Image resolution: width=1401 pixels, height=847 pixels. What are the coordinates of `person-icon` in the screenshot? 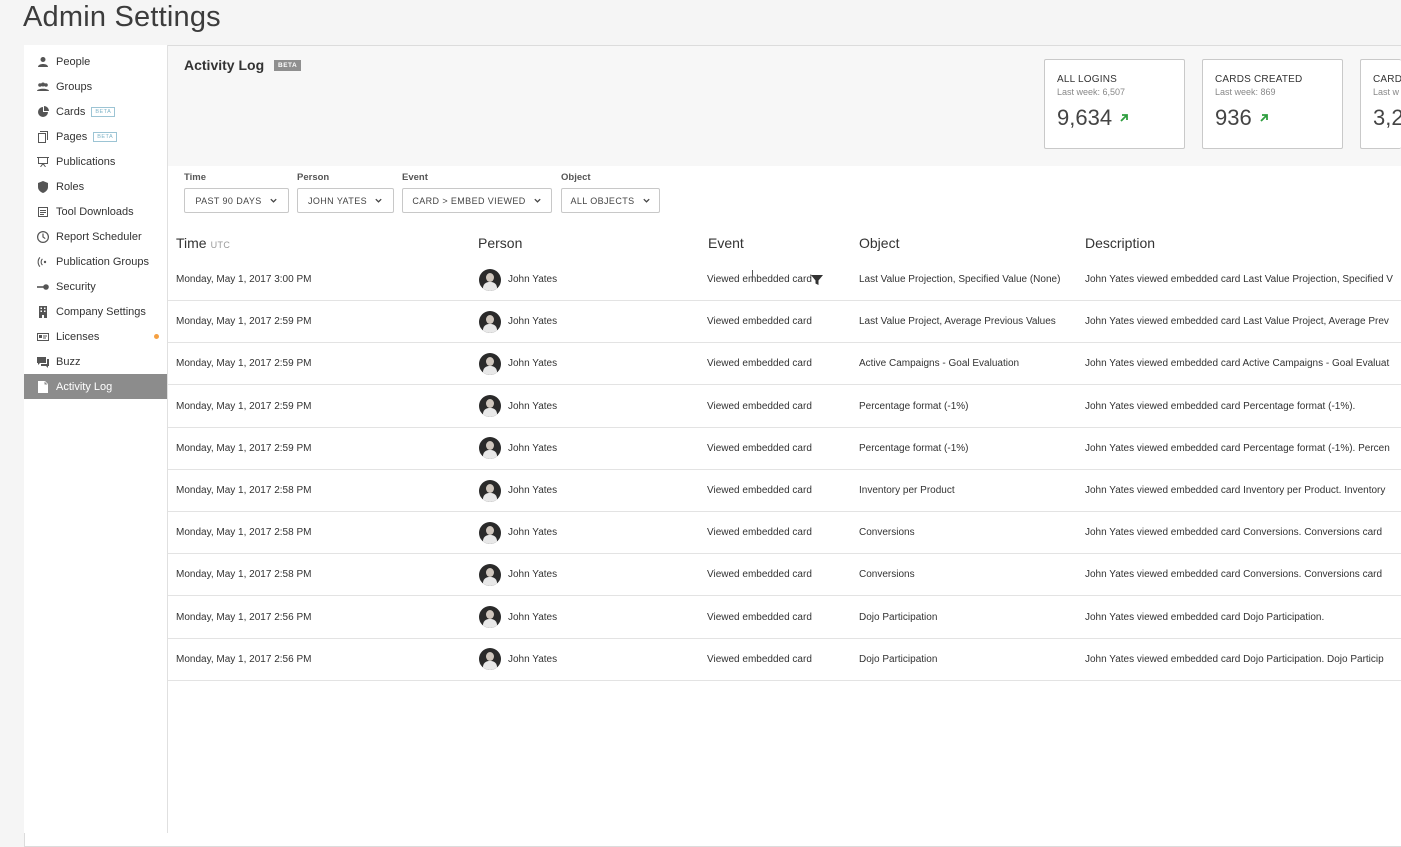 It's located at (43, 62).